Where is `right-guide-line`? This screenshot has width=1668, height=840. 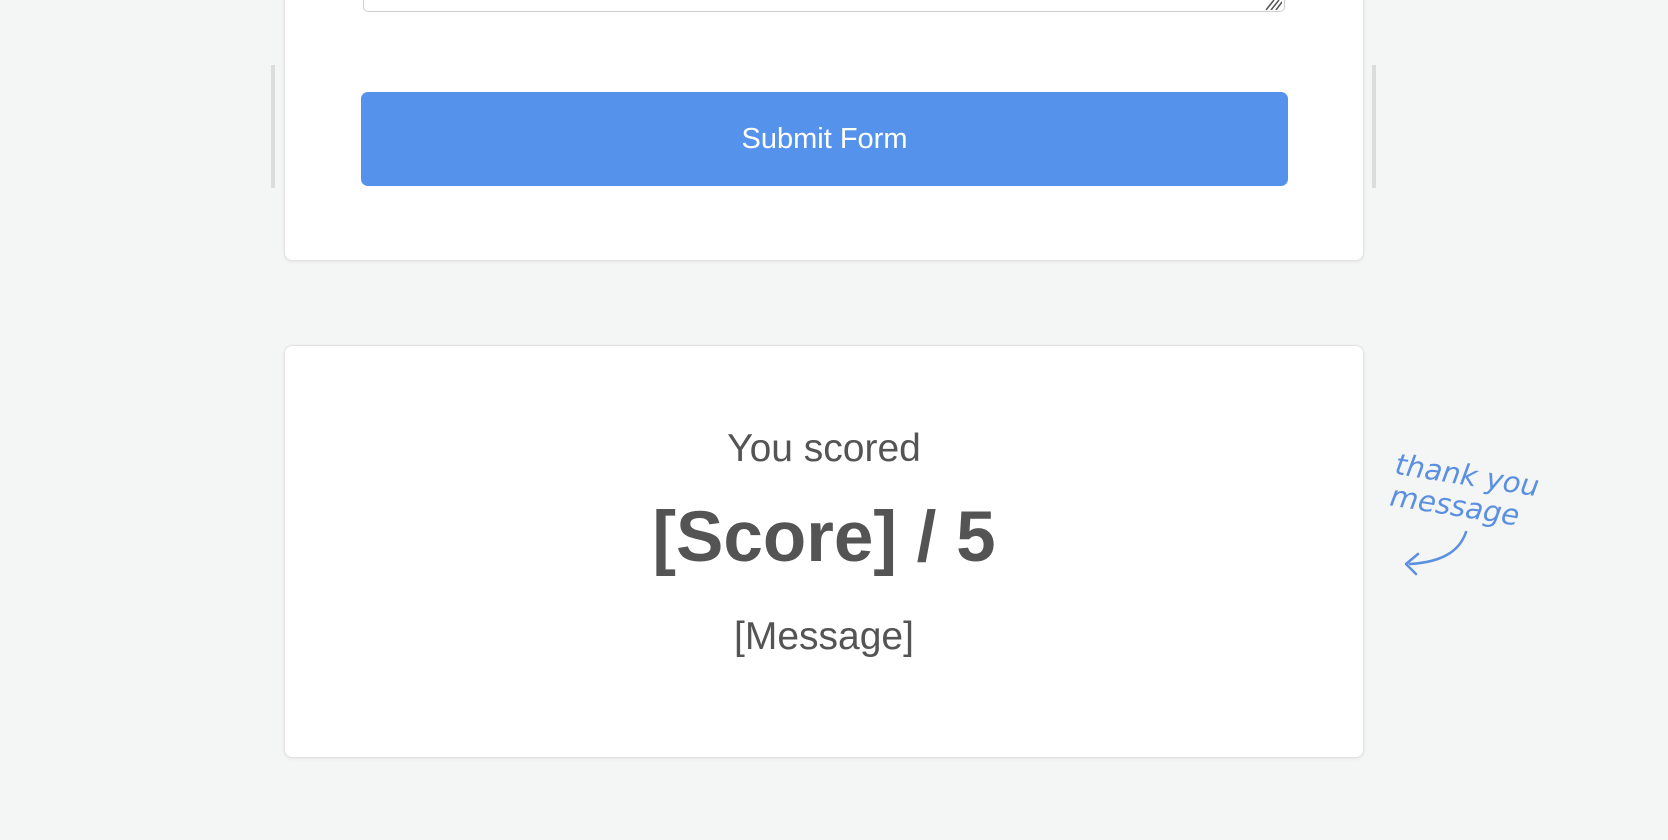
right-guide-line is located at coordinates (1374, 126).